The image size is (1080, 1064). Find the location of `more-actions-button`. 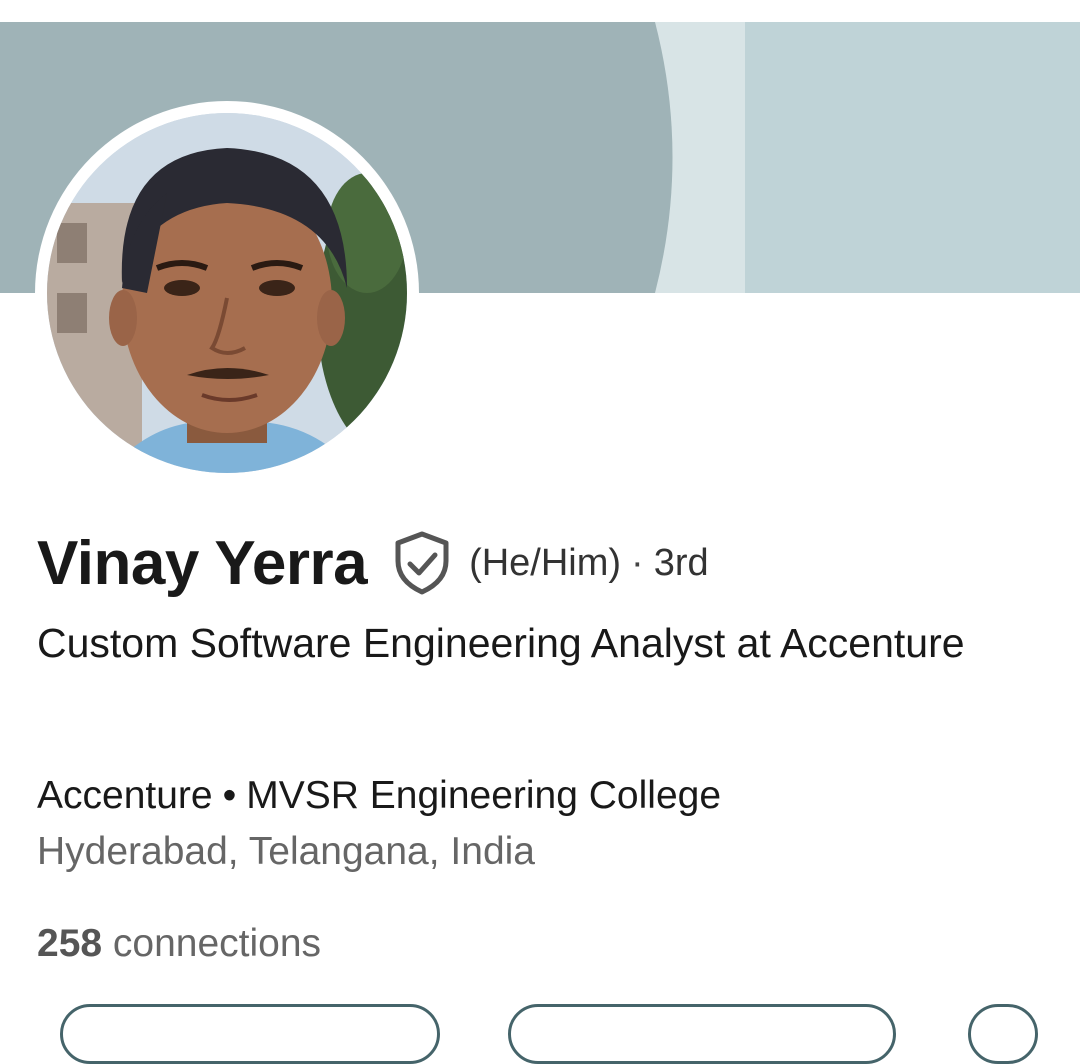

more-actions-button is located at coordinates (1003, 1034).